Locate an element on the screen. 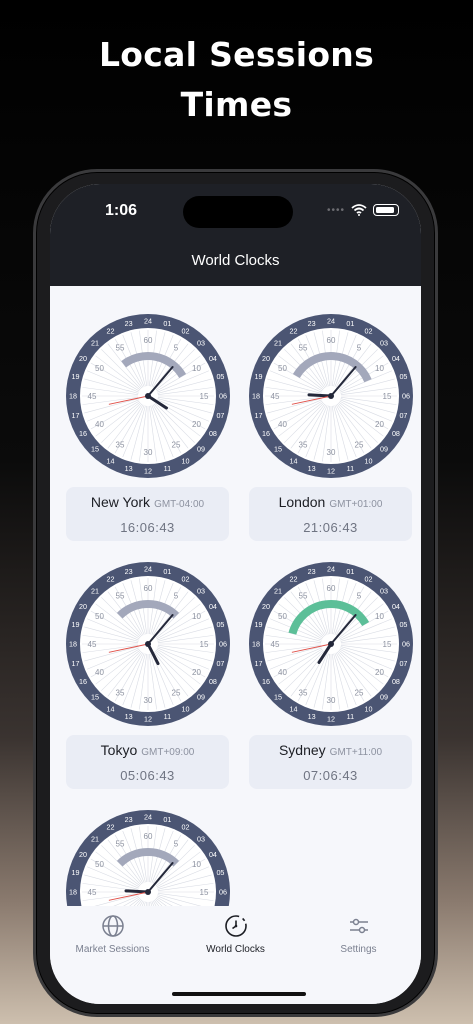 This screenshot has width=473, height=1024. headline-line-1: Local Sessions is located at coordinates (236, 54).